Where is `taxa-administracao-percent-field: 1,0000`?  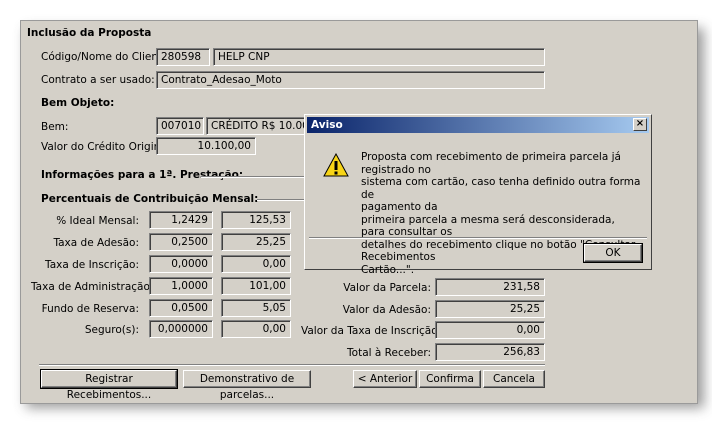 taxa-administracao-percent-field: 1,0000 is located at coordinates (181, 286).